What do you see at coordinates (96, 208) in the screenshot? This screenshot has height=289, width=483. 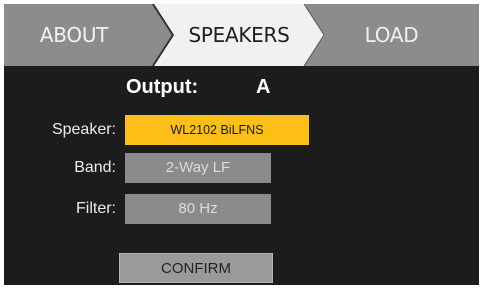 I see `filter-label: Filter:` at bounding box center [96, 208].